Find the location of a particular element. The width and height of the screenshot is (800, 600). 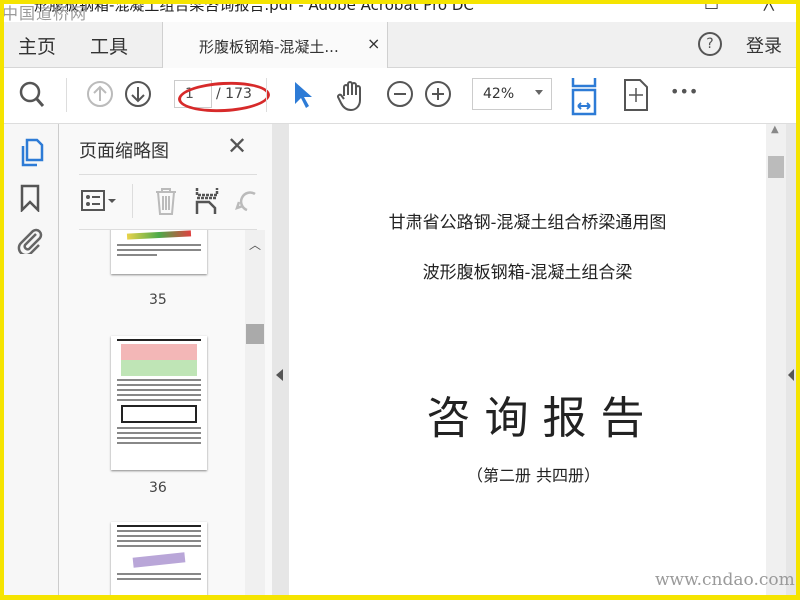

yellow-border-top is located at coordinates (400, 2).